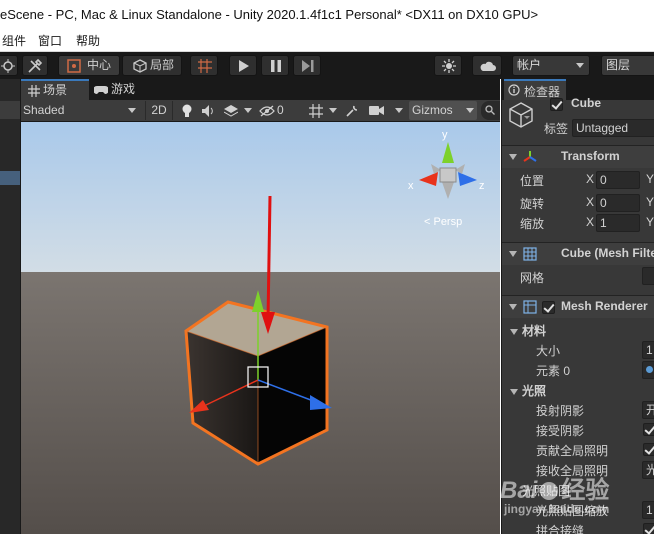 This screenshot has height=534, width=654. I want to click on toggle-2d-button: 2D, so click(159, 110).